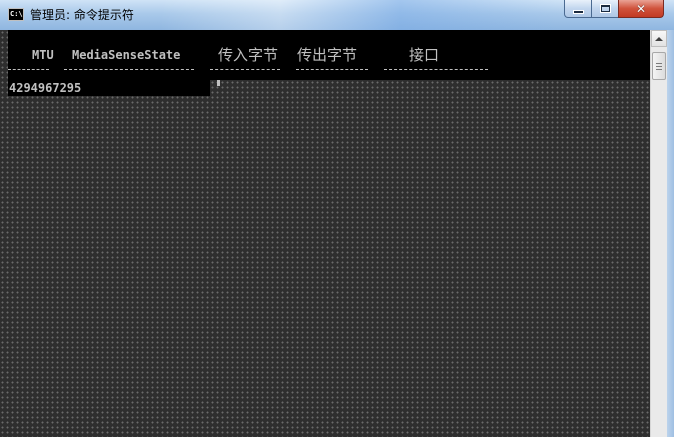 The height and width of the screenshot is (437, 674). What do you see at coordinates (16, 14) in the screenshot?
I see `cmd-app-icon: C:\` at bounding box center [16, 14].